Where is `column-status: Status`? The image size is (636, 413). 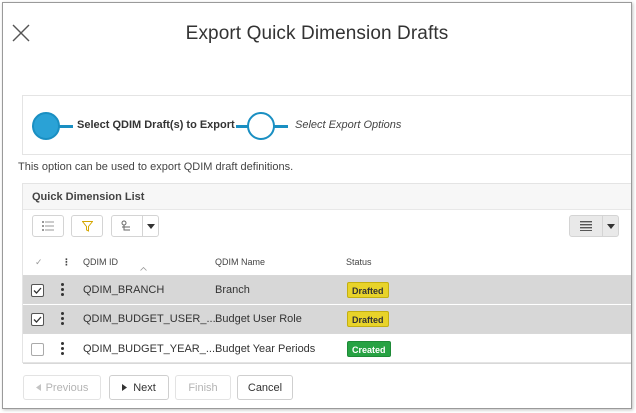 column-status: Status is located at coordinates (359, 262).